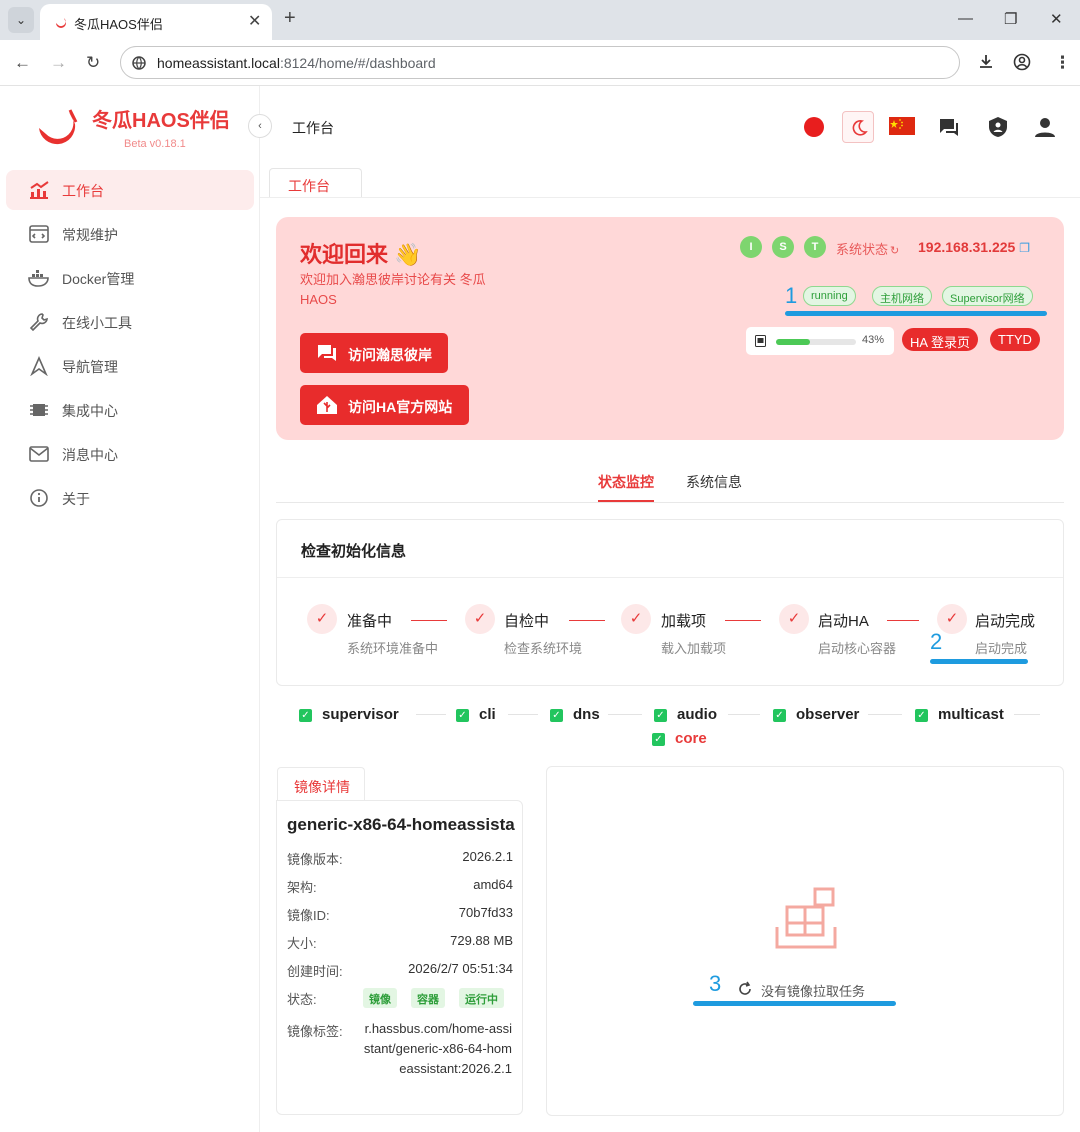 The height and width of the screenshot is (1132, 1080). What do you see at coordinates (393, 648) in the screenshot?
I see `step-desc: 系统环境准备中` at bounding box center [393, 648].